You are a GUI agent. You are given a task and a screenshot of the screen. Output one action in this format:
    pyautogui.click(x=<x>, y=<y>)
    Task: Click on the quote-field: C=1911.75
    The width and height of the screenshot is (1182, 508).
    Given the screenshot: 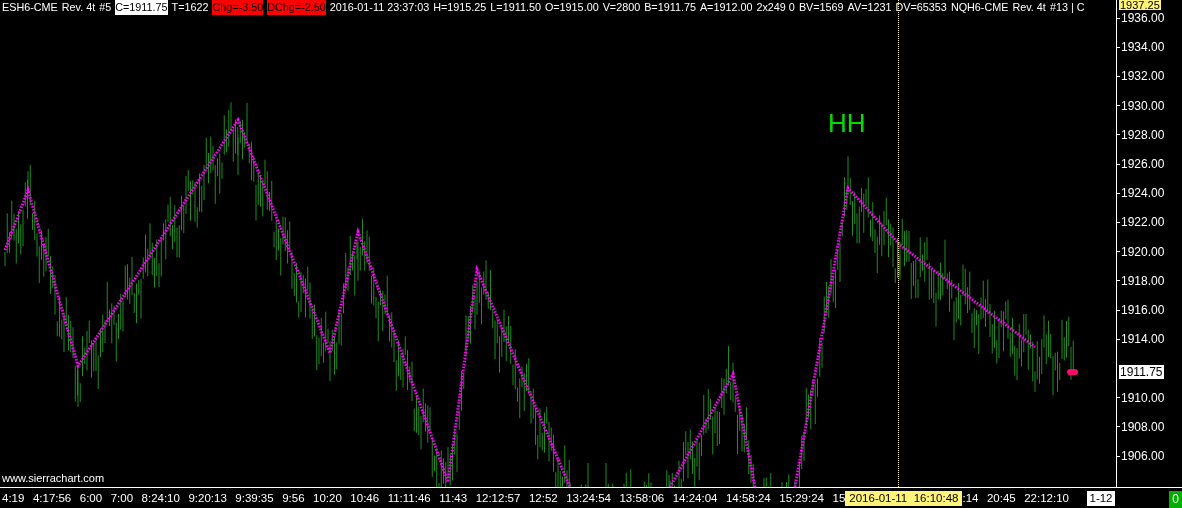 What is the action you would take?
    pyautogui.click(x=141, y=7)
    